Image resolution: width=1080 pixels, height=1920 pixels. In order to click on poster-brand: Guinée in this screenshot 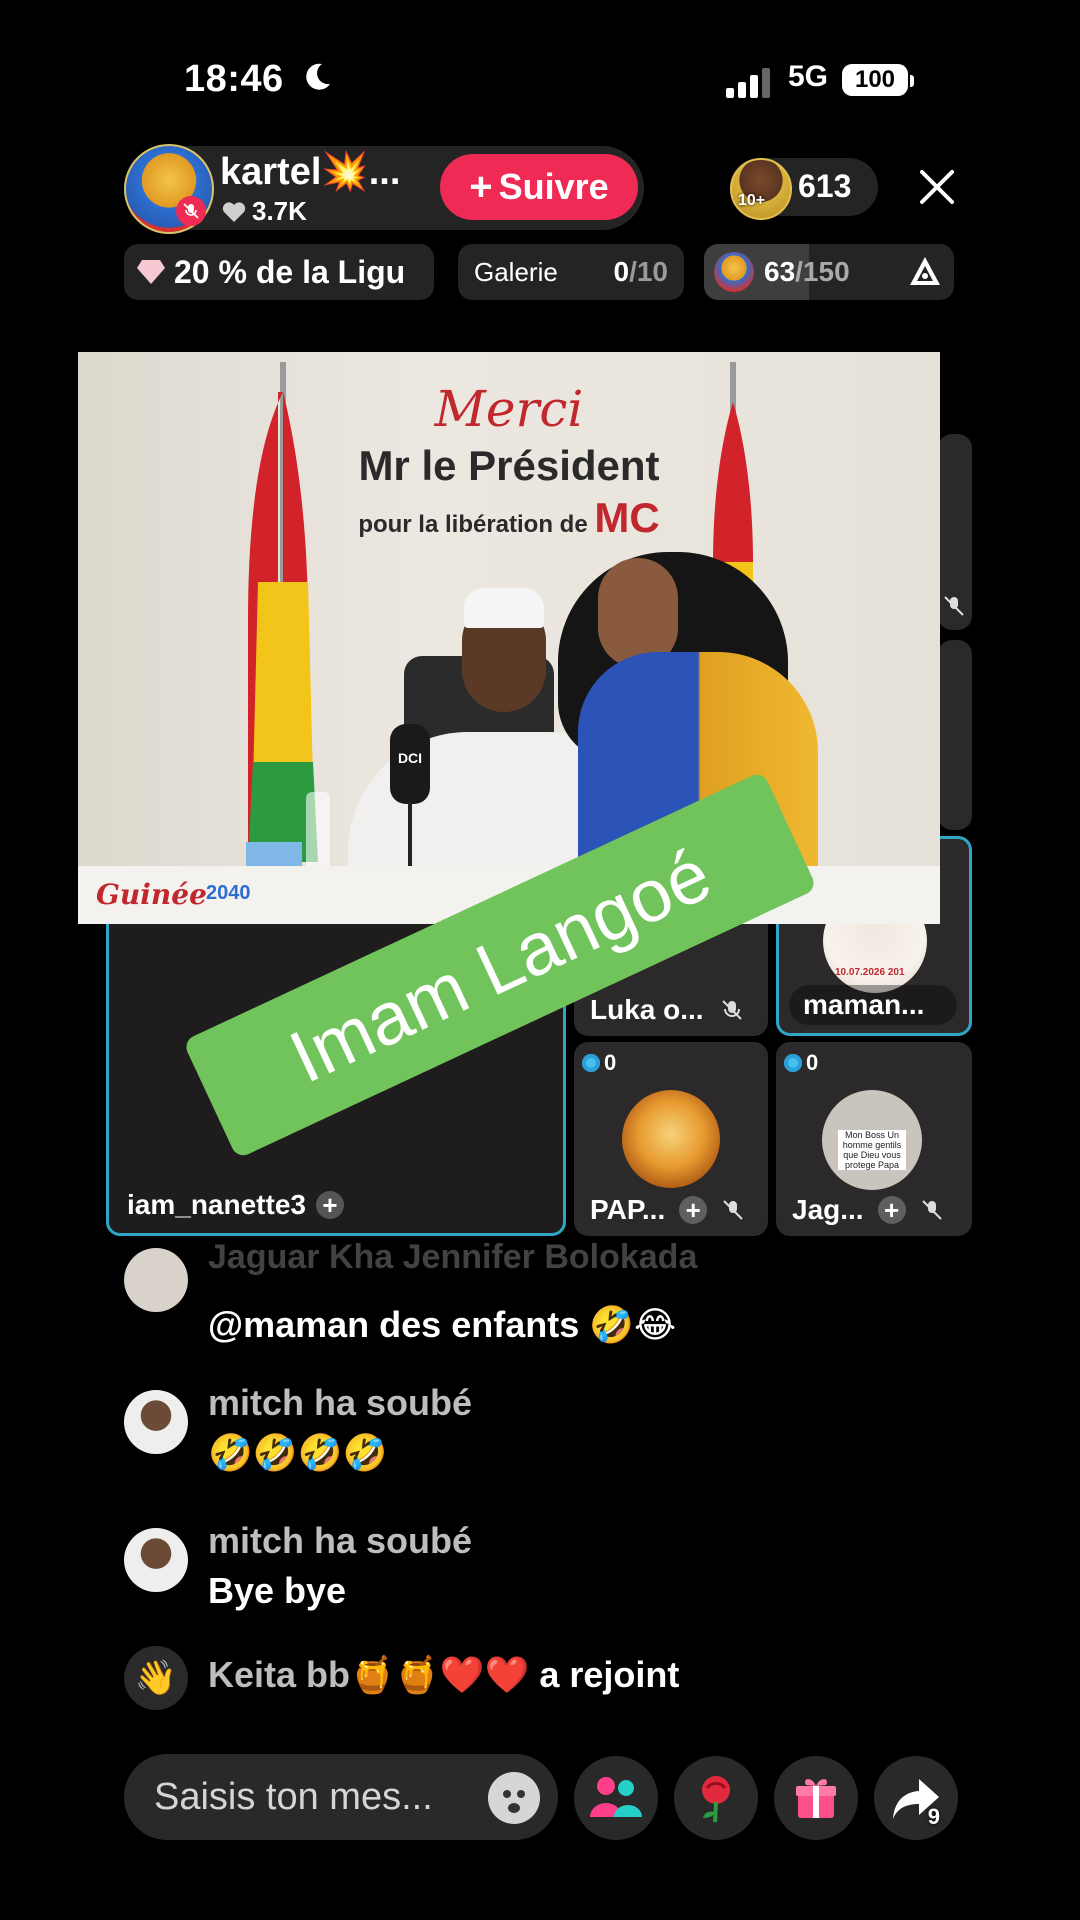, I will do `click(151, 894)`.